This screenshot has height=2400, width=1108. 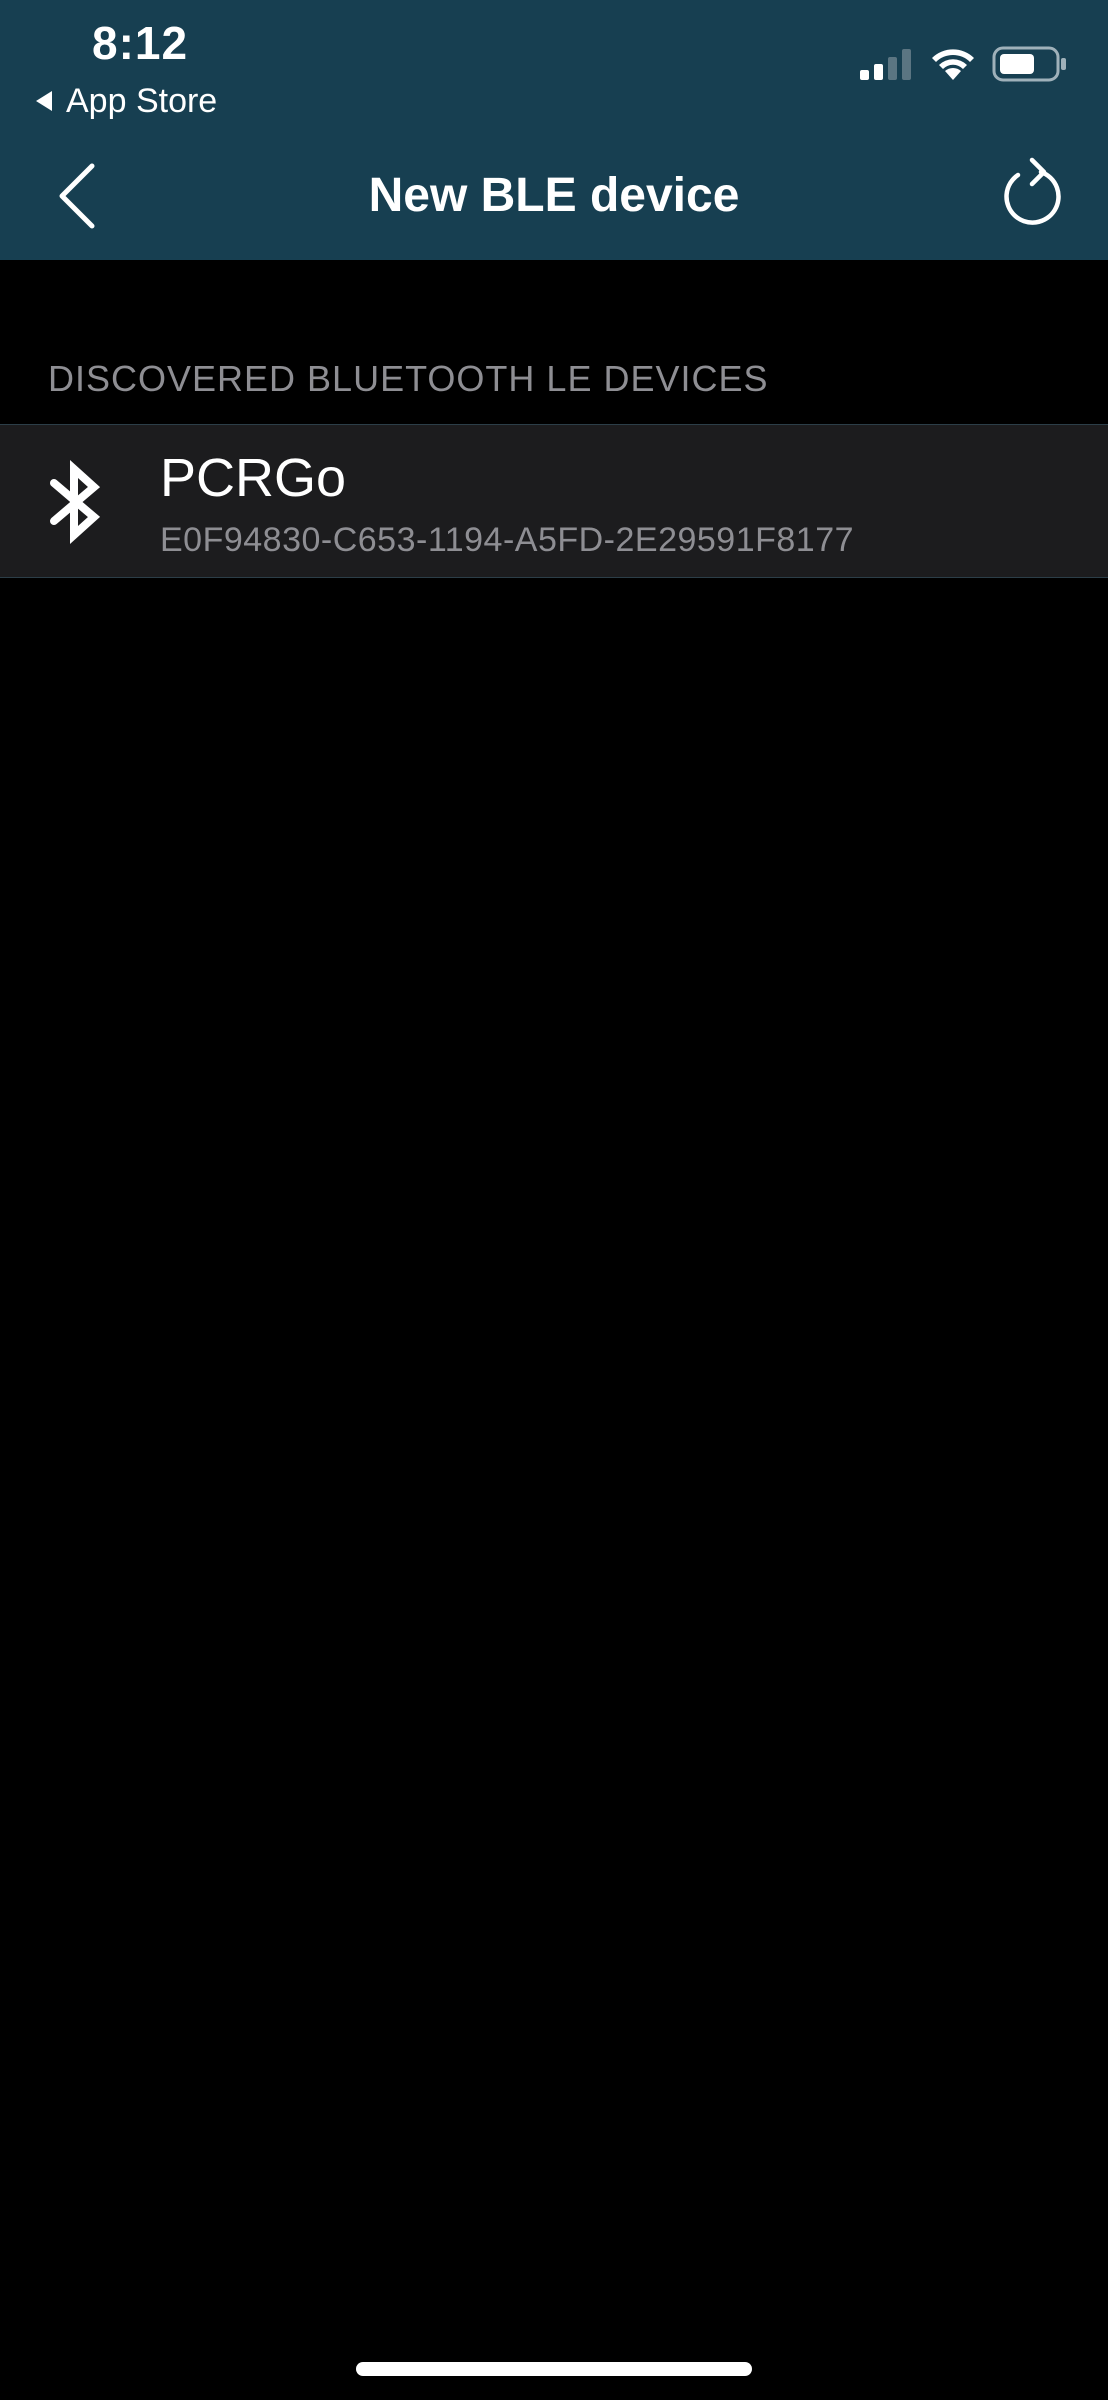 I want to click on navigation-bar: 8:12 App Store New BLE device, so click(x=554, y=130).